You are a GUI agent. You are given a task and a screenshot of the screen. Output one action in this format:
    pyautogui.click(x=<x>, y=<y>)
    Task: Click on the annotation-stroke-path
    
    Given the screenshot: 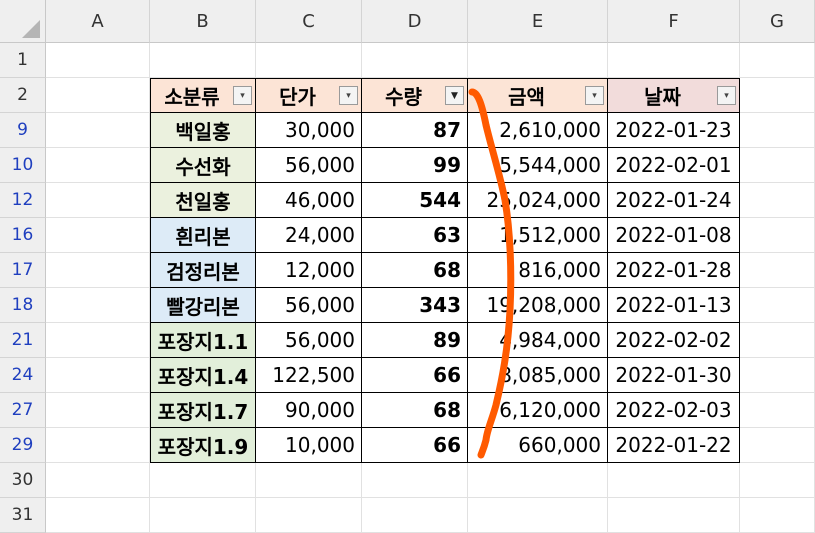 What is the action you would take?
    pyautogui.click(x=491, y=273)
    